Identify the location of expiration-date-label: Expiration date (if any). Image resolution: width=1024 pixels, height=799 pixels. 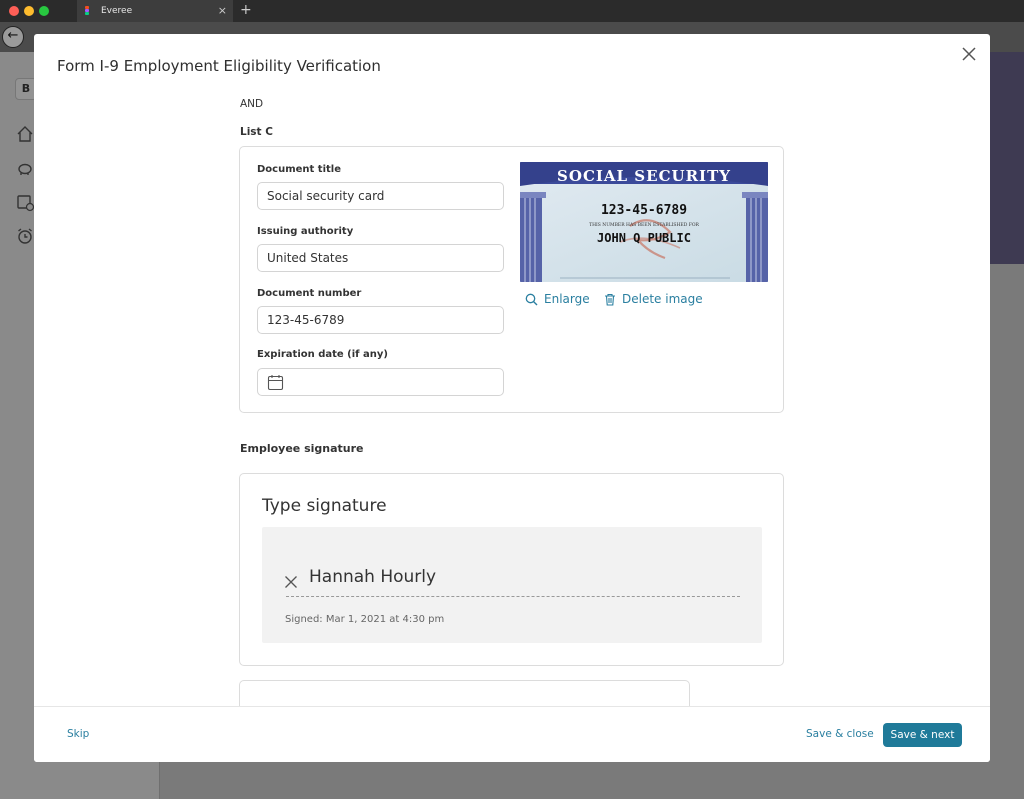
(322, 354).